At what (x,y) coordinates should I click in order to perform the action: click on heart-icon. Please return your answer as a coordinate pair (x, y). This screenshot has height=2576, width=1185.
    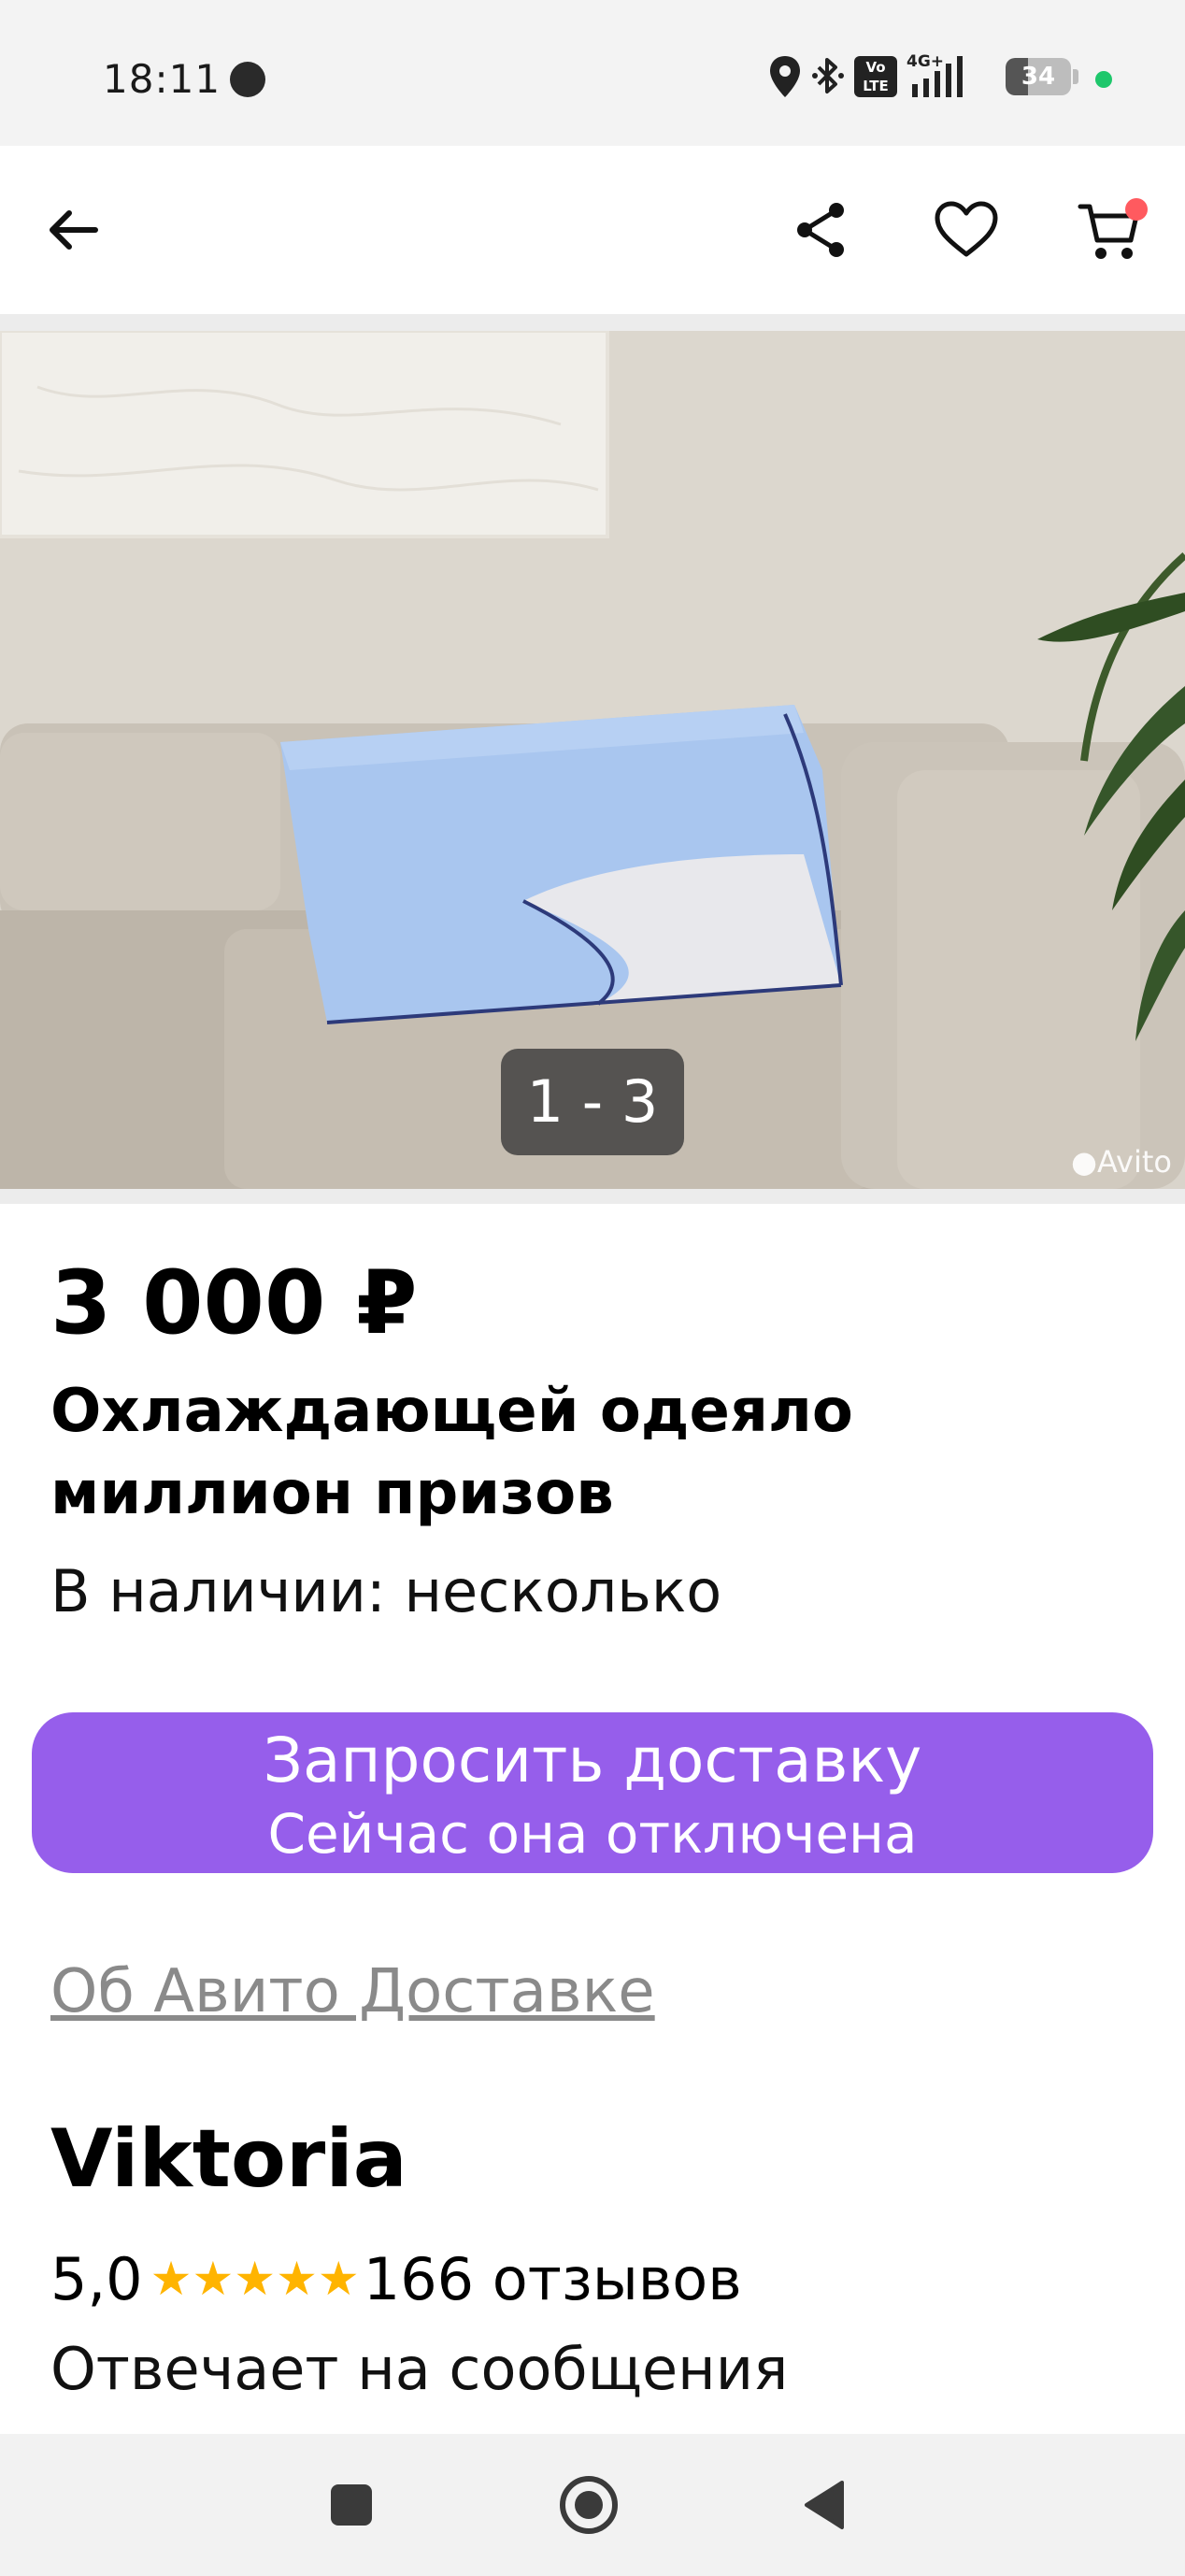
    Looking at the image, I should click on (966, 229).